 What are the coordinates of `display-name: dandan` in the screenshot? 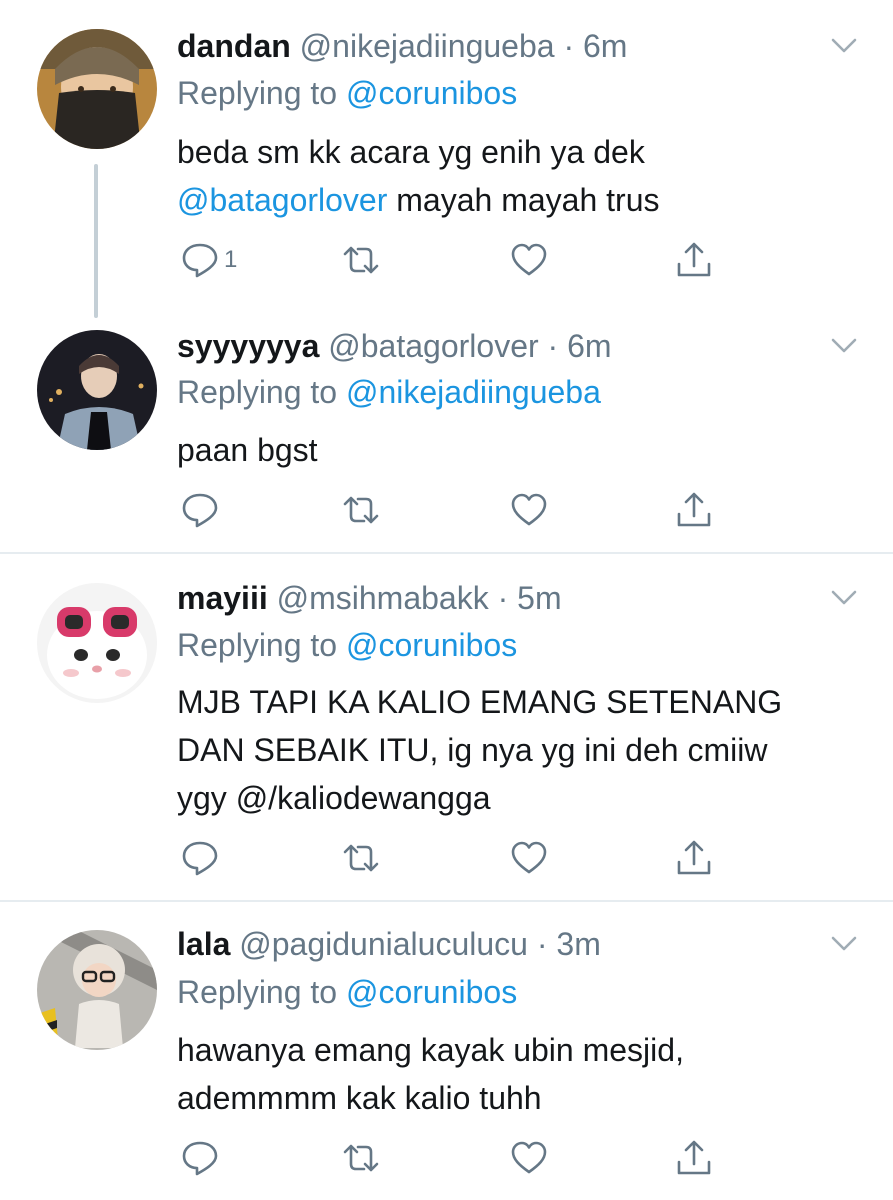 It's located at (234, 46).